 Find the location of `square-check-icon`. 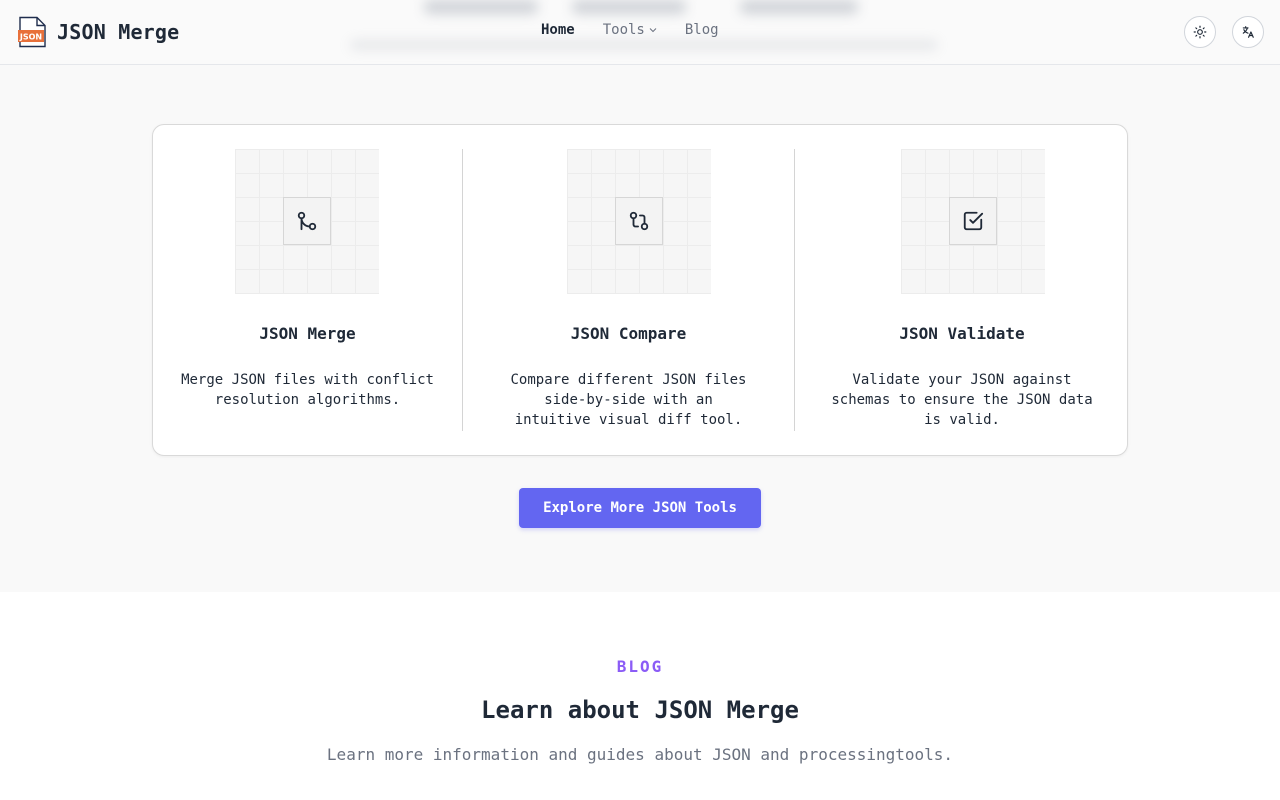

square-check-icon is located at coordinates (973, 221).